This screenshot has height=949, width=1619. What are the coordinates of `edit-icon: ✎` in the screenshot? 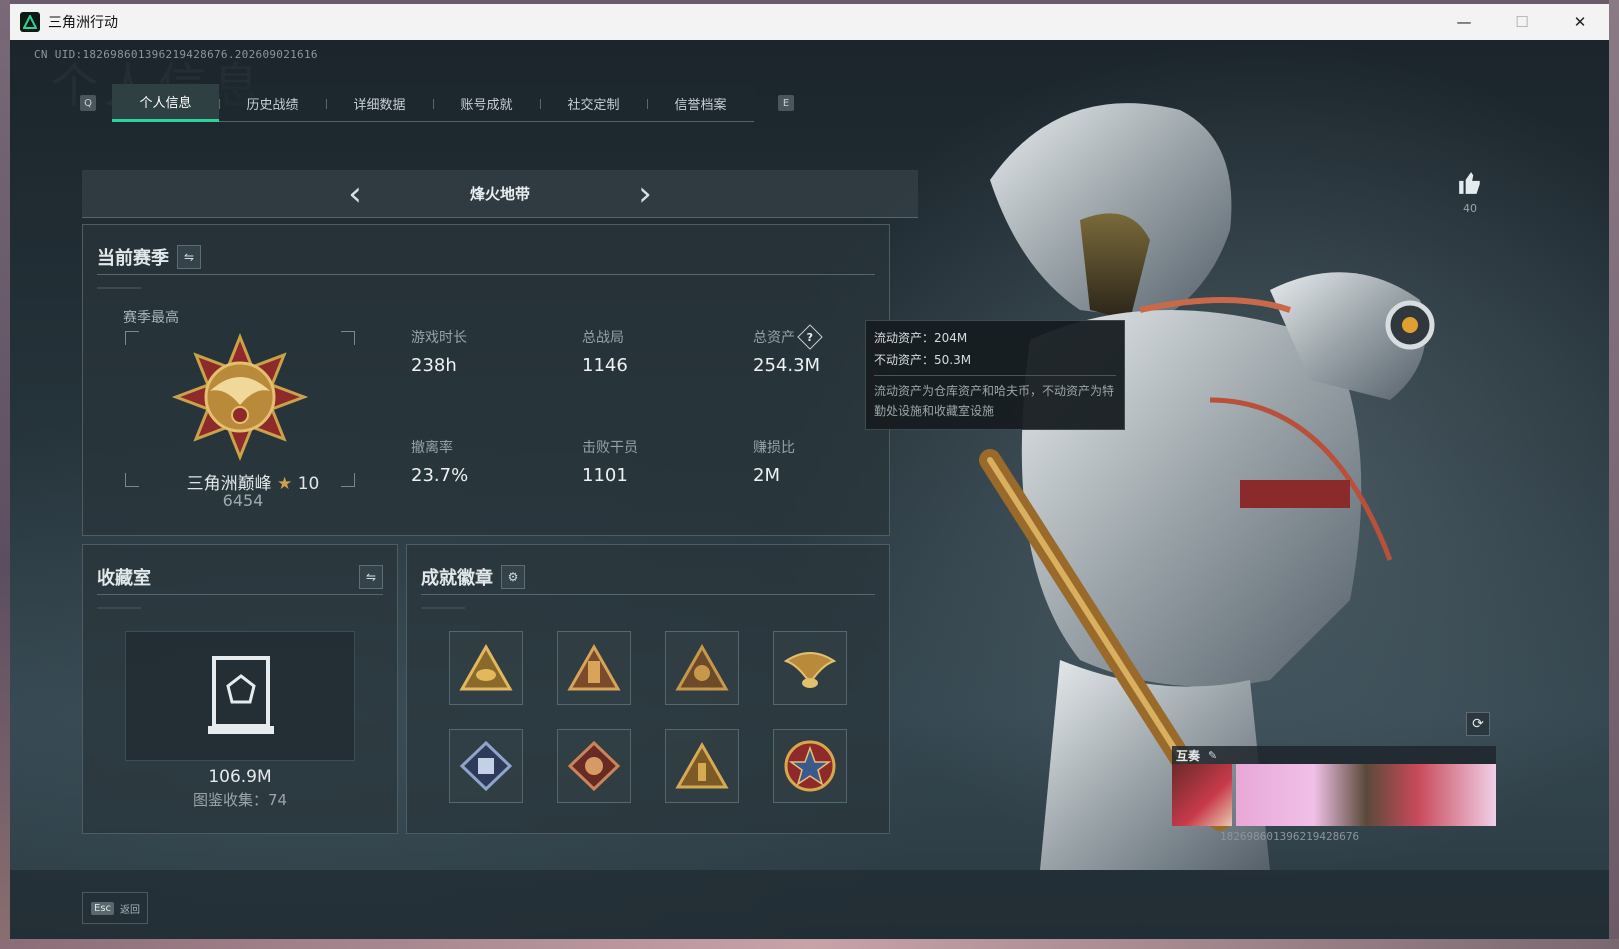 It's located at (1212, 755).